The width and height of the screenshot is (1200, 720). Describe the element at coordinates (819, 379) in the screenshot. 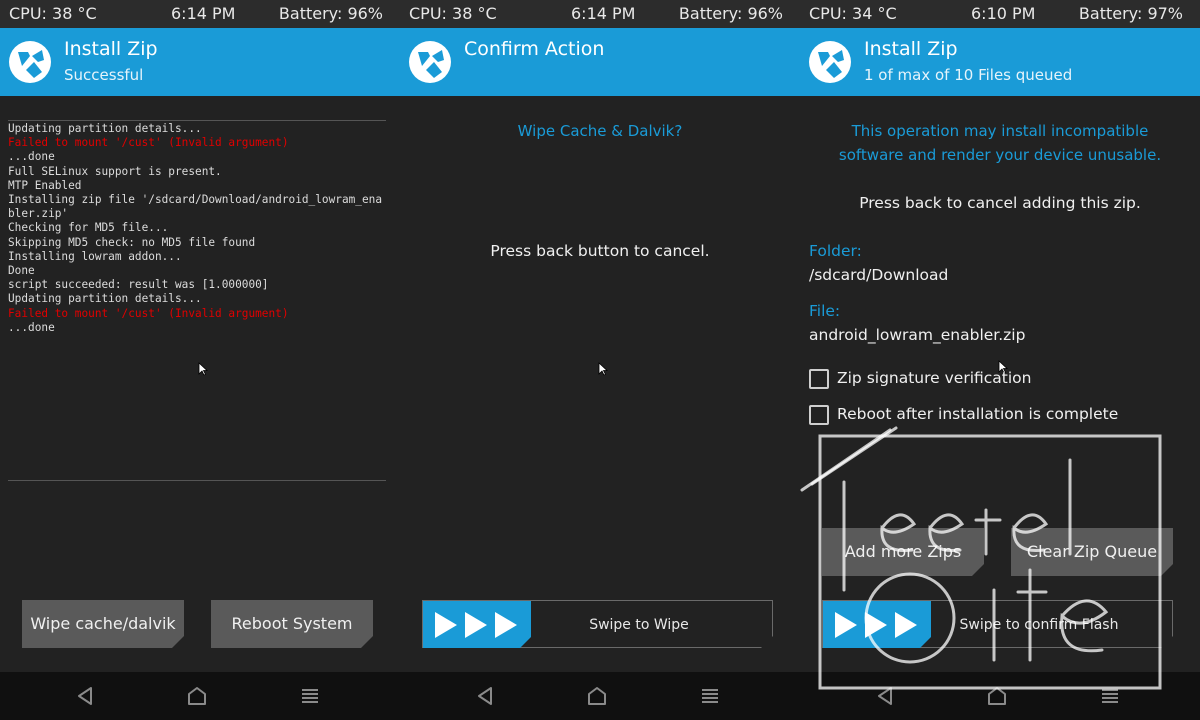

I see `zip-signature-checkbox` at that location.